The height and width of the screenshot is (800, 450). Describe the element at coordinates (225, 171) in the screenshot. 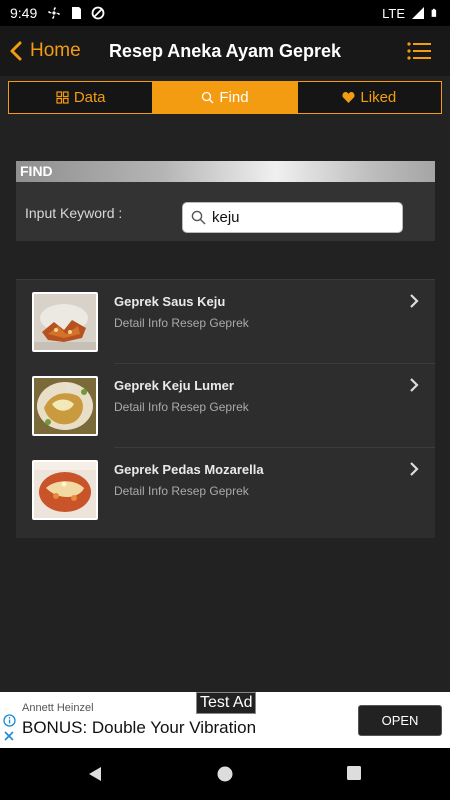

I see `find-section-header: FIND` at that location.